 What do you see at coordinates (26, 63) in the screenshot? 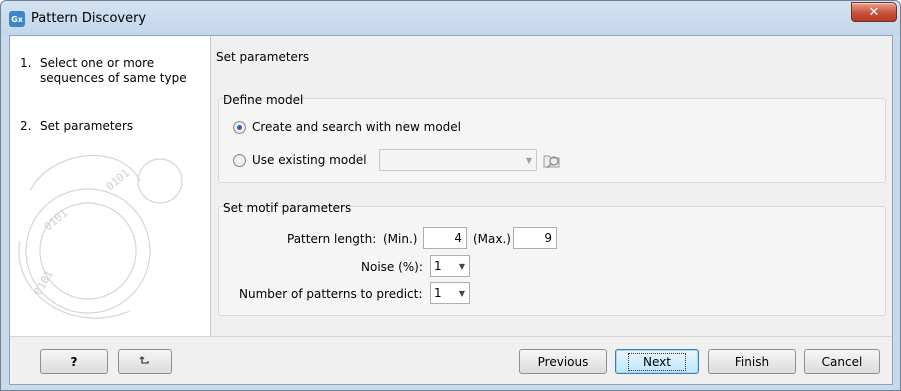
I see `step-number: 1.` at bounding box center [26, 63].